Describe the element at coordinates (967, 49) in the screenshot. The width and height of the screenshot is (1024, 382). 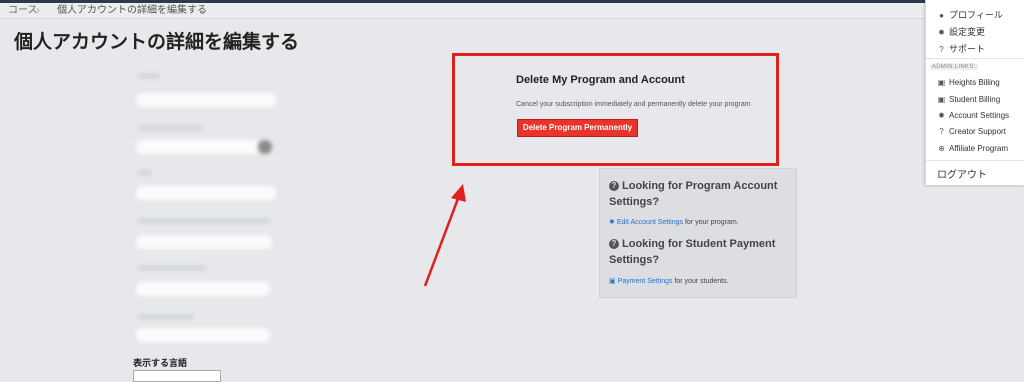
I see `menu-item-support-label: サポート` at that location.